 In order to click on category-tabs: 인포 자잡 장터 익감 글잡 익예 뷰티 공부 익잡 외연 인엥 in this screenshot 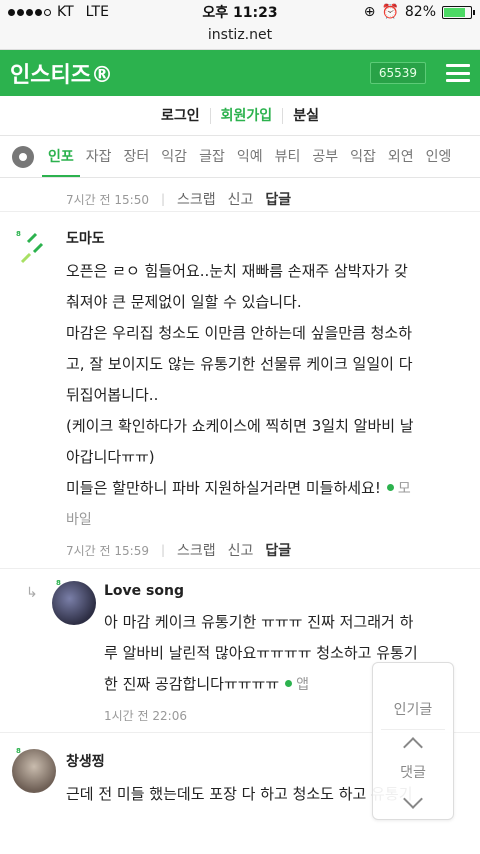, I will do `click(240, 157)`.